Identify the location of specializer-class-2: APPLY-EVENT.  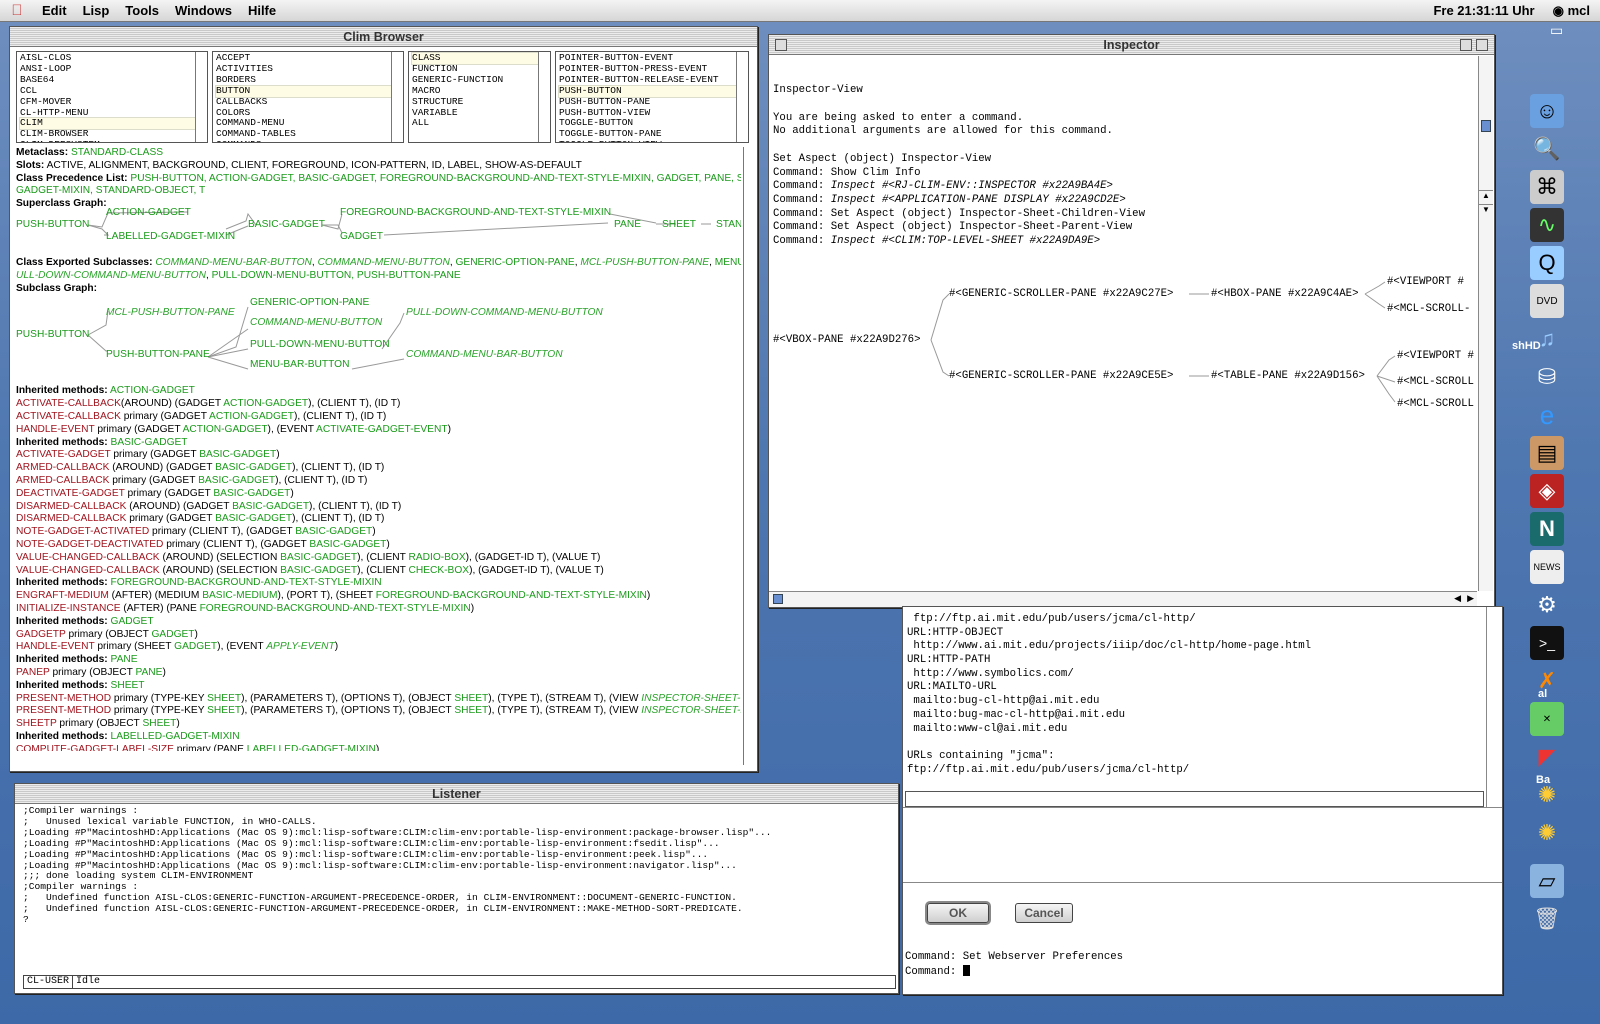
(300, 646).